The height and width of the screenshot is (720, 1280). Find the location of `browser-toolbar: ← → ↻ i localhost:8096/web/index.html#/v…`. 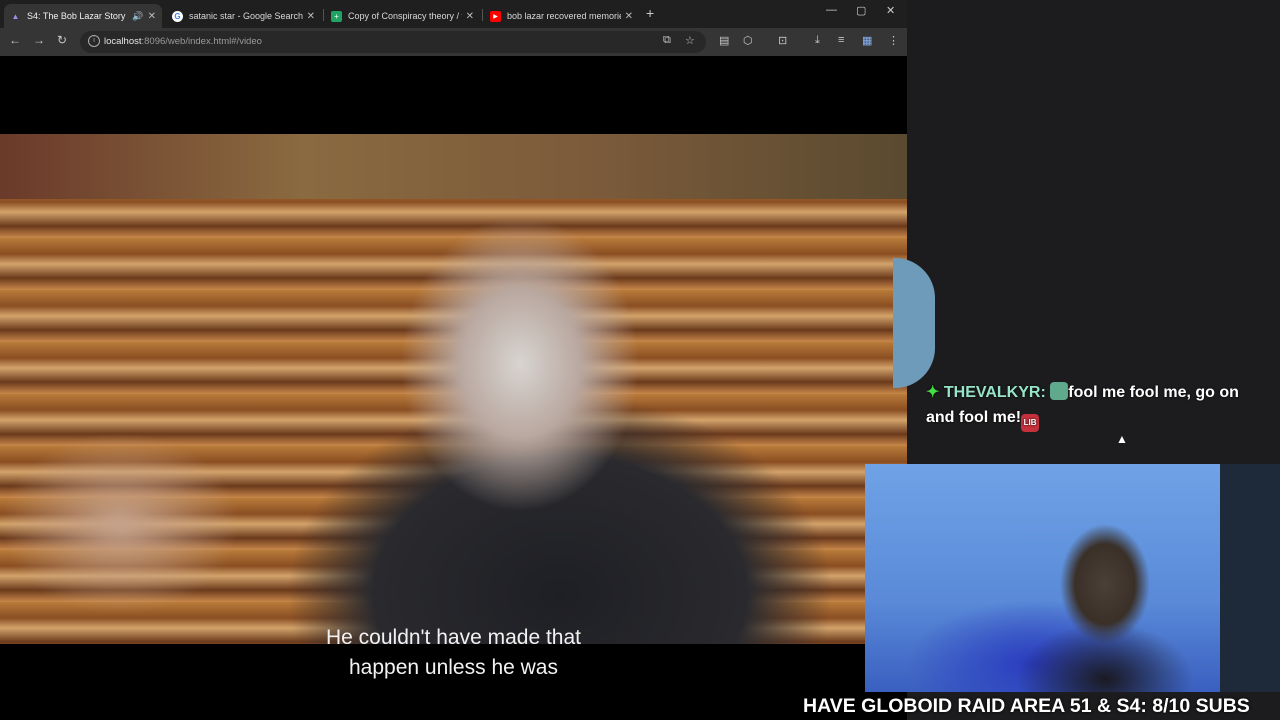

browser-toolbar: ← → ↻ i localhost:8096/web/index.html#/v… is located at coordinates (453, 42).